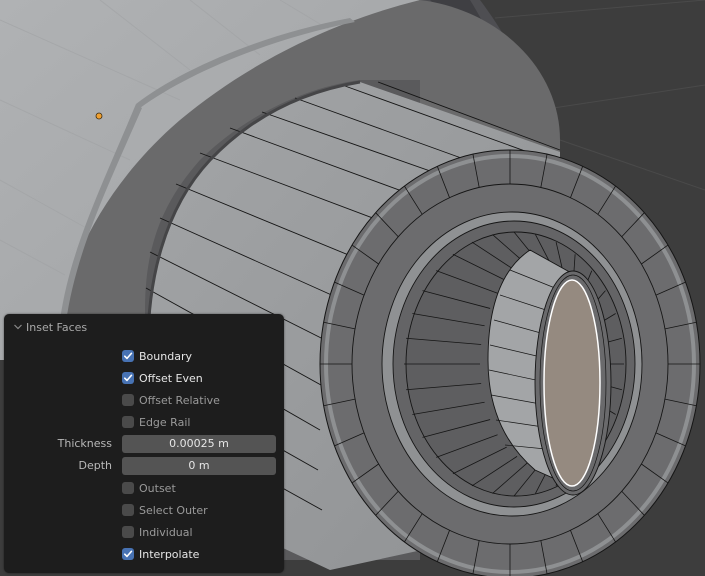  I want to click on boundary-label: Boundary, so click(165, 356).